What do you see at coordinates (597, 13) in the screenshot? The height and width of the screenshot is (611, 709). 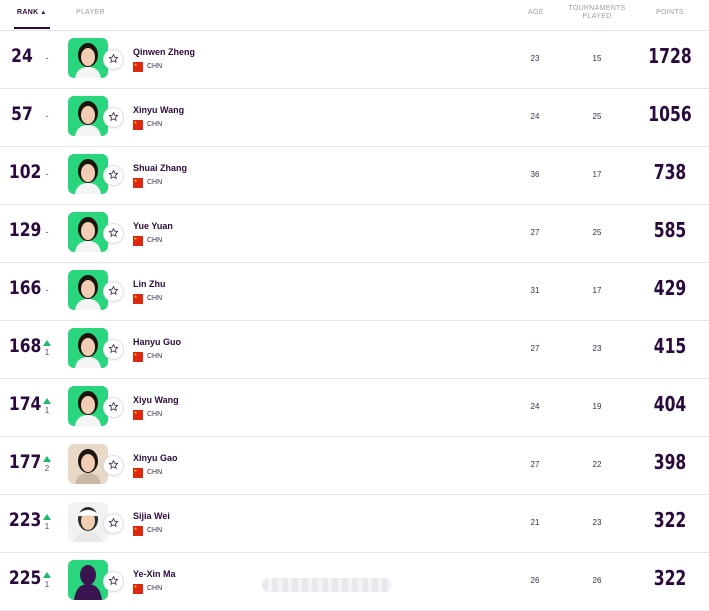 I see `tournaments-column-header: TOURNAMENTS PLAYED` at bounding box center [597, 13].